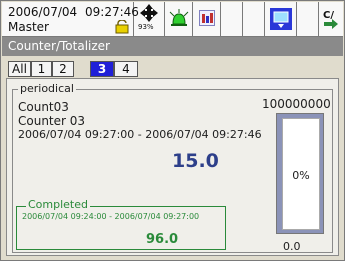 The height and width of the screenshot is (261, 345). What do you see at coordinates (292, 246) in the screenshot?
I see `gauge-min: 0.0` at bounding box center [292, 246].